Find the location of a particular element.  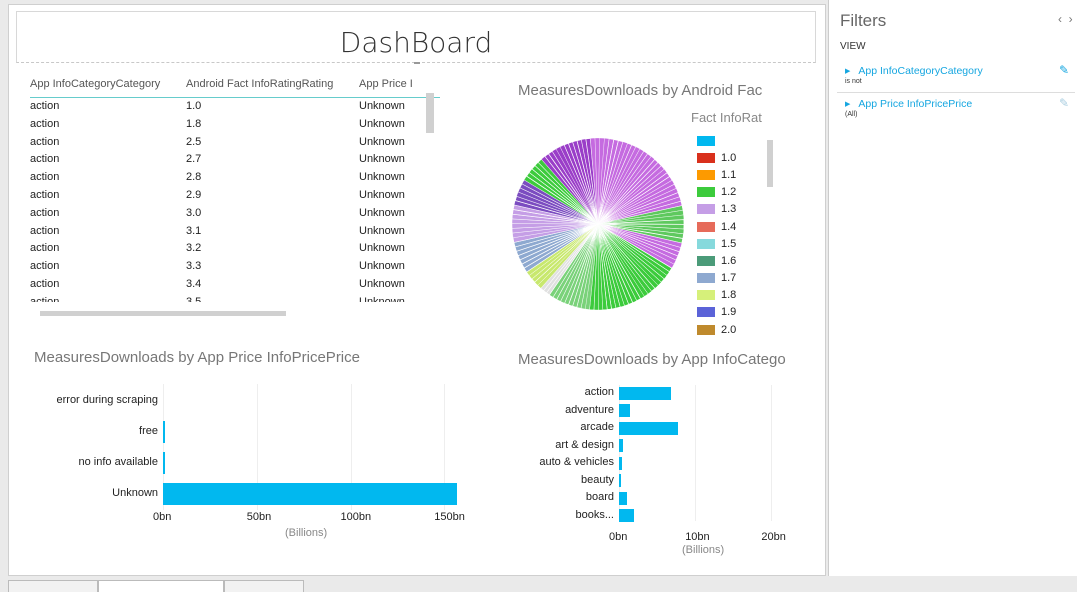

table-row: action 3.3 Unknown is located at coordinates (235, 267).